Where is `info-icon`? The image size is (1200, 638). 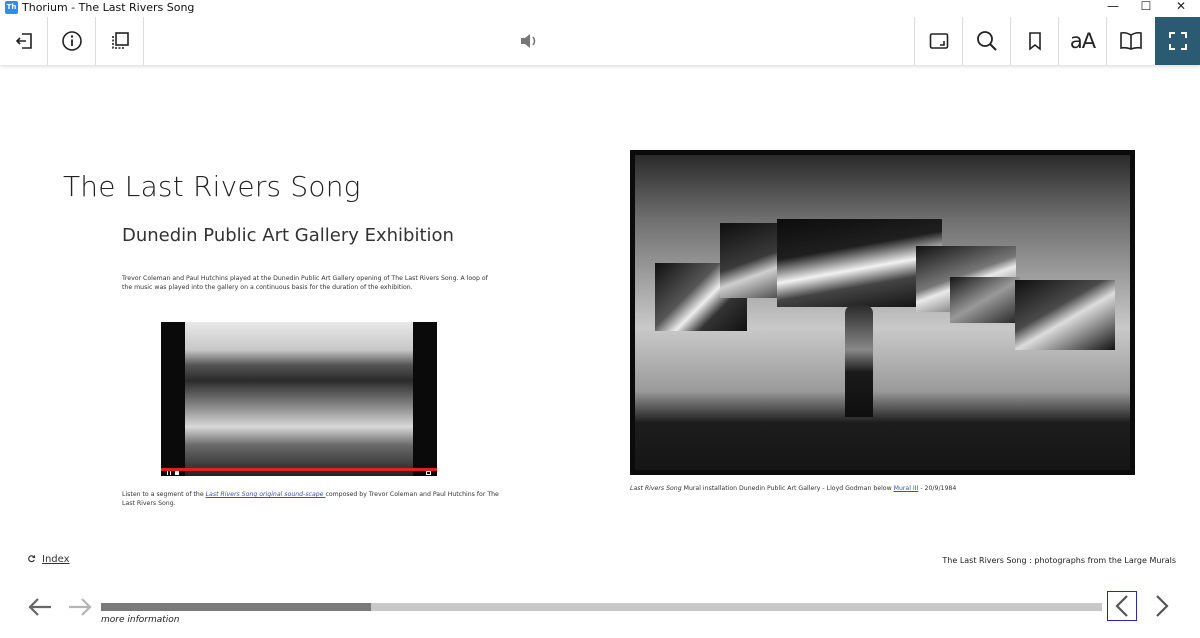 info-icon is located at coordinates (71, 41).